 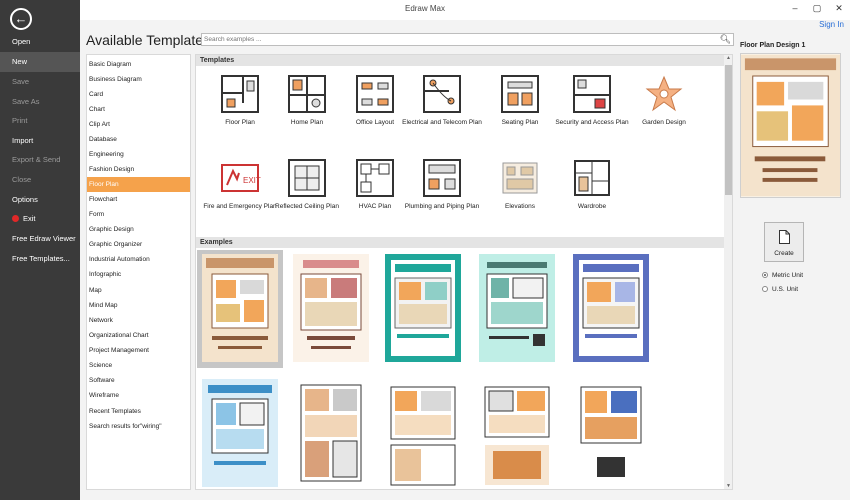 I want to click on sidebar-item-save: Save, so click(x=40, y=82).